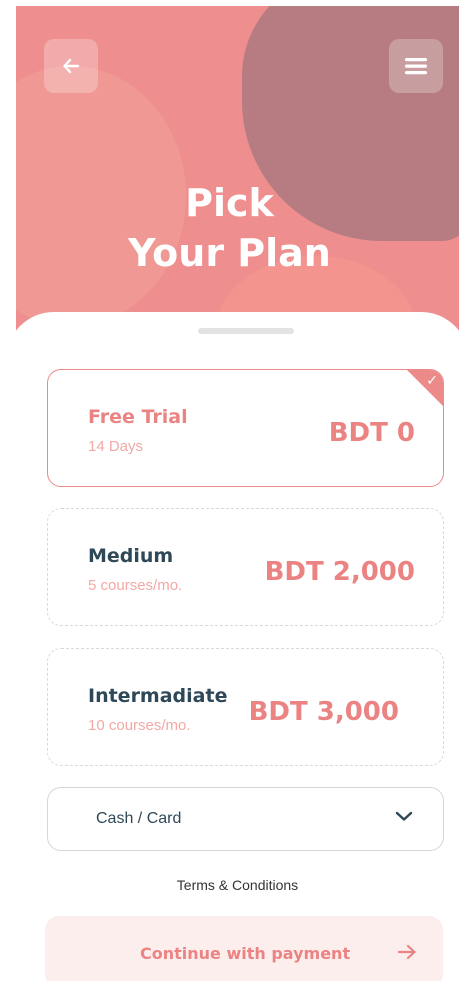 The height and width of the screenshot is (981, 459). I want to click on payment-method-select: Cash / Card, so click(245, 819).